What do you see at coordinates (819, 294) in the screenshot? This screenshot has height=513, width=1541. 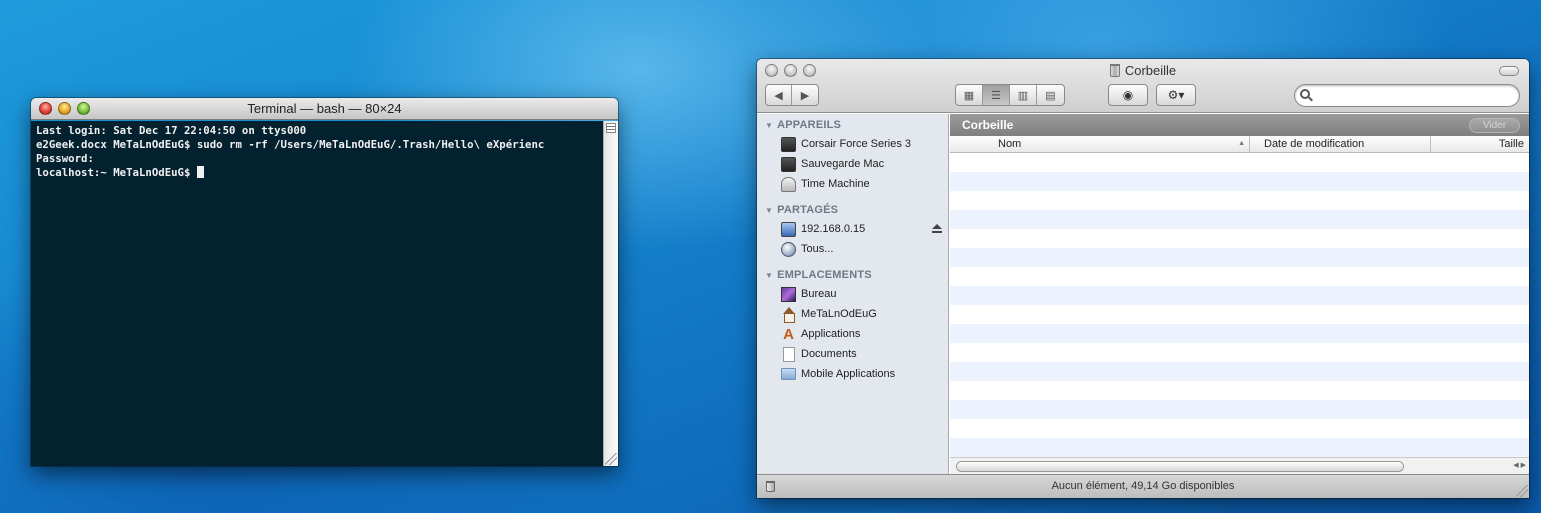 I see `sidebar-item-label: Bureau` at bounding box center [819, 294].